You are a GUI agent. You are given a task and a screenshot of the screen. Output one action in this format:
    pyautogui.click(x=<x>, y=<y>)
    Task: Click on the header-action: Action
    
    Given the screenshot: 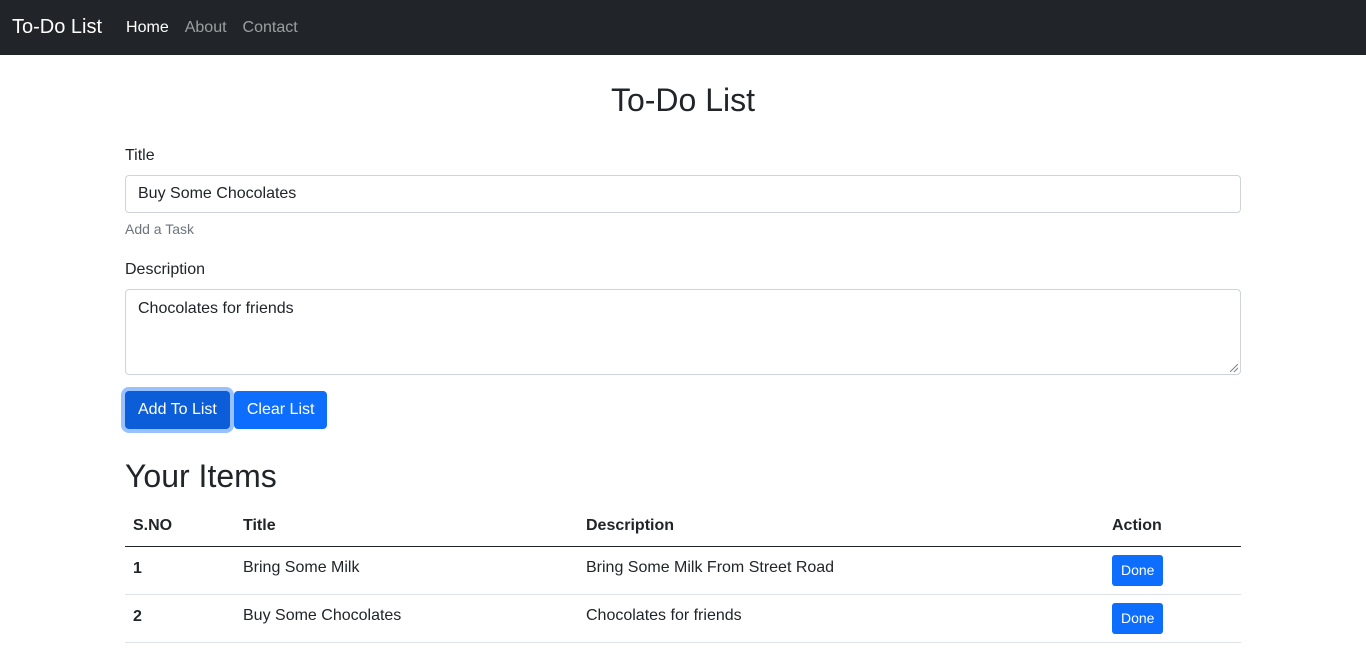 What is the action you would take?
    pyautogui.click(x=1172, y=527)
    